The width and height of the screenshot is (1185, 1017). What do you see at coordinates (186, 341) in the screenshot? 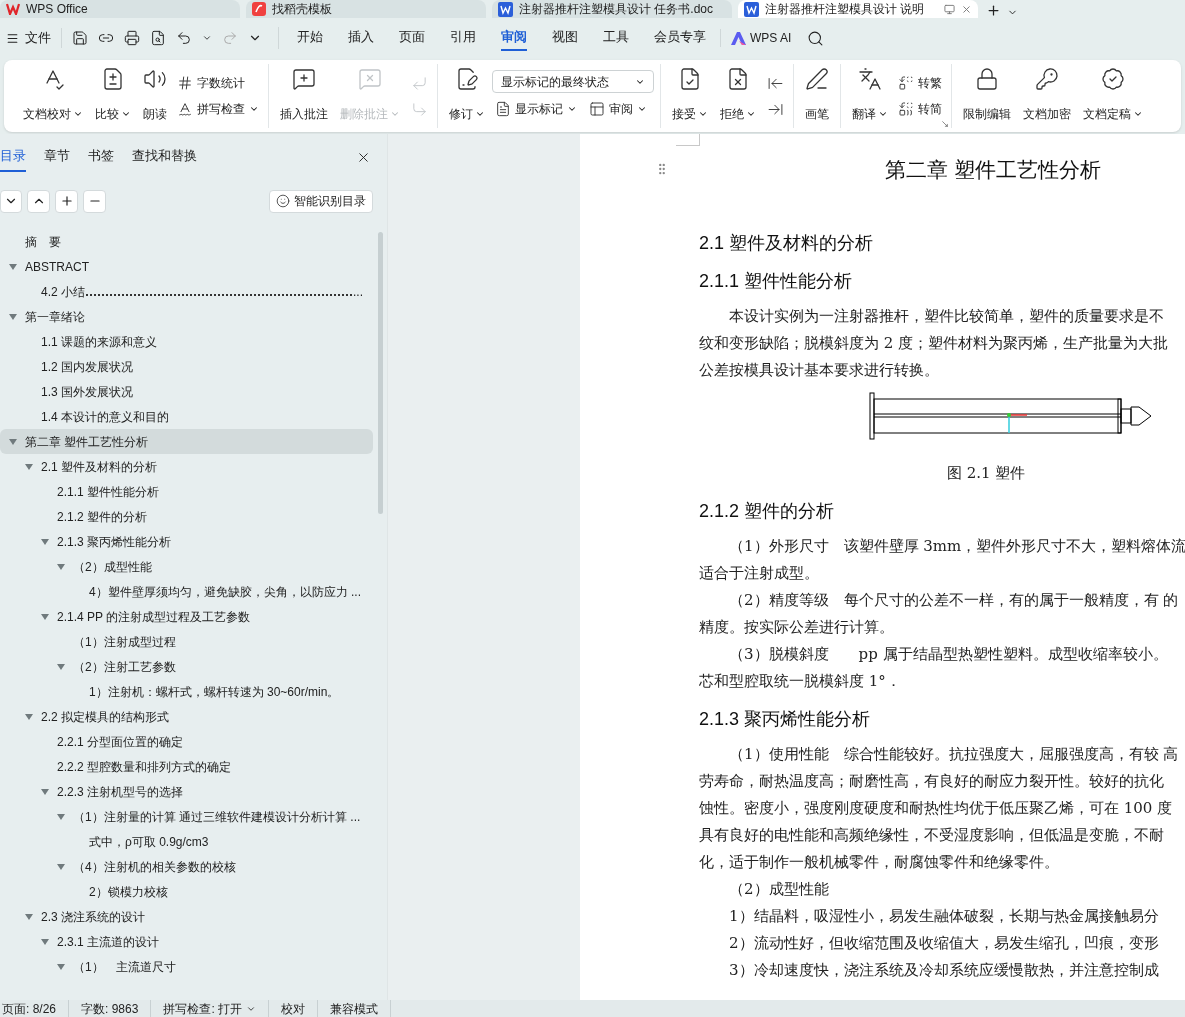
I see `outline-item: 1.1 课题的来源和意义` at bounding box center [186, 341].